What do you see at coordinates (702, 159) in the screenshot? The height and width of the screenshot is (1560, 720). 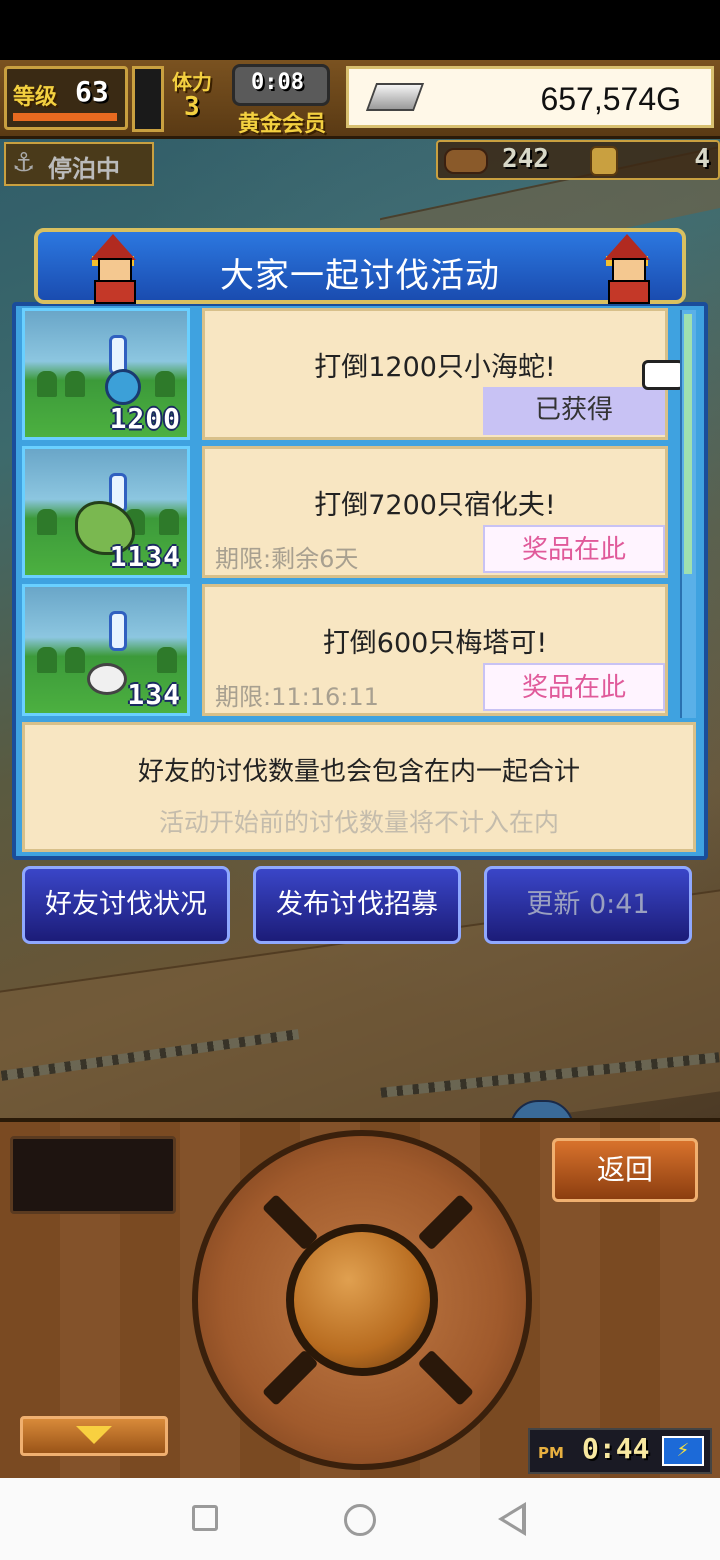 I see `resource-b-value: 4` at bounding box center [702, 159].